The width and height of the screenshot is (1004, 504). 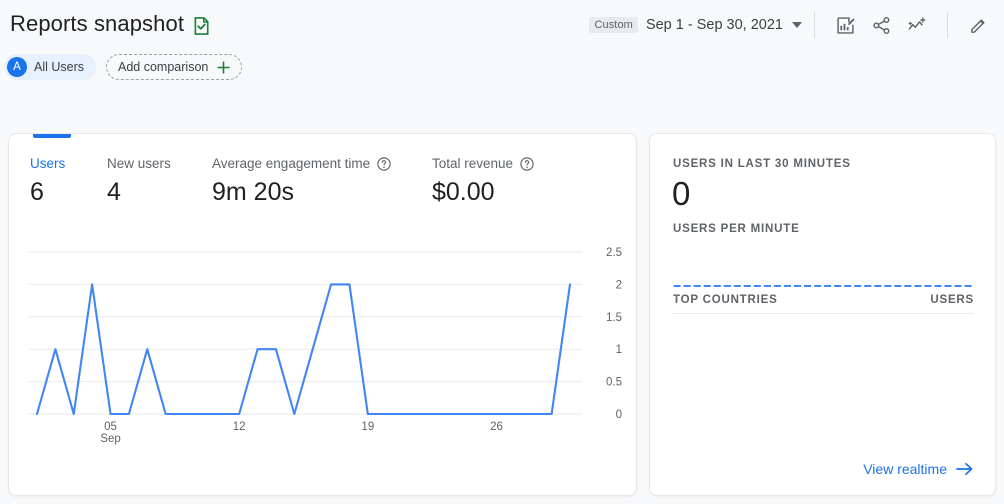 I want to click on x-axis-tick-label: 26, so click(x=496, y=427).